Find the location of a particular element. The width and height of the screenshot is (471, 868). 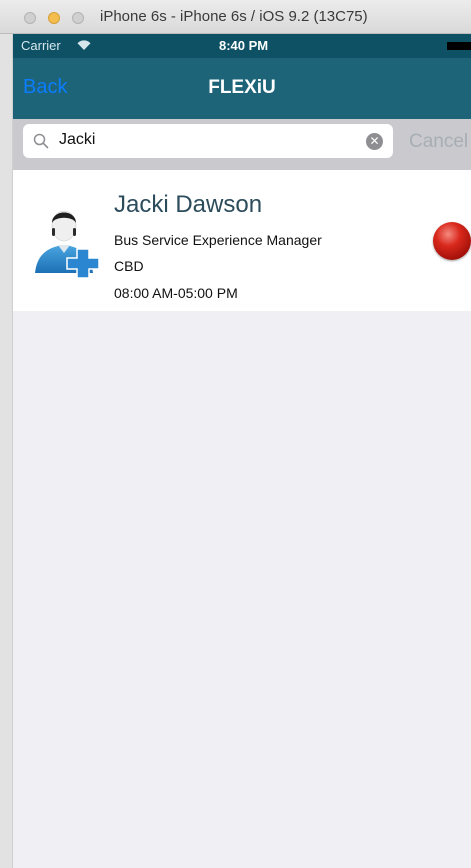

search-bar: Jacki ✕ Cancel is located at coordinates (242, 144).